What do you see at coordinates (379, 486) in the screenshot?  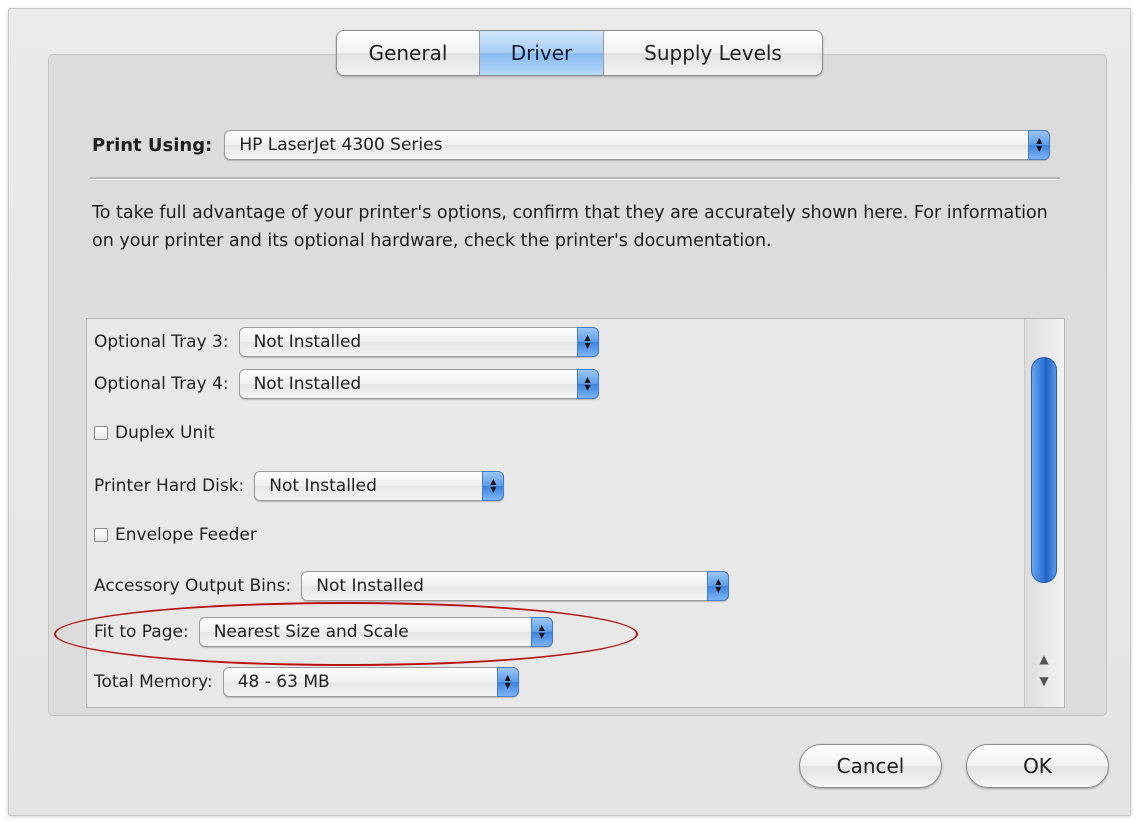 I see `hard-disk-popup: Not Installed ▲ ▼` at bounding box center [379, 486].